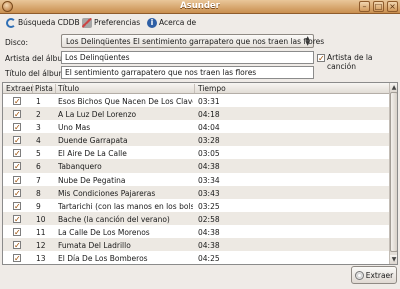 The height and width of the screenshot is (289, 400). Describe the element at coordinates (209, 141) in the screenshot. I see `track-time: 03:28` at that location.